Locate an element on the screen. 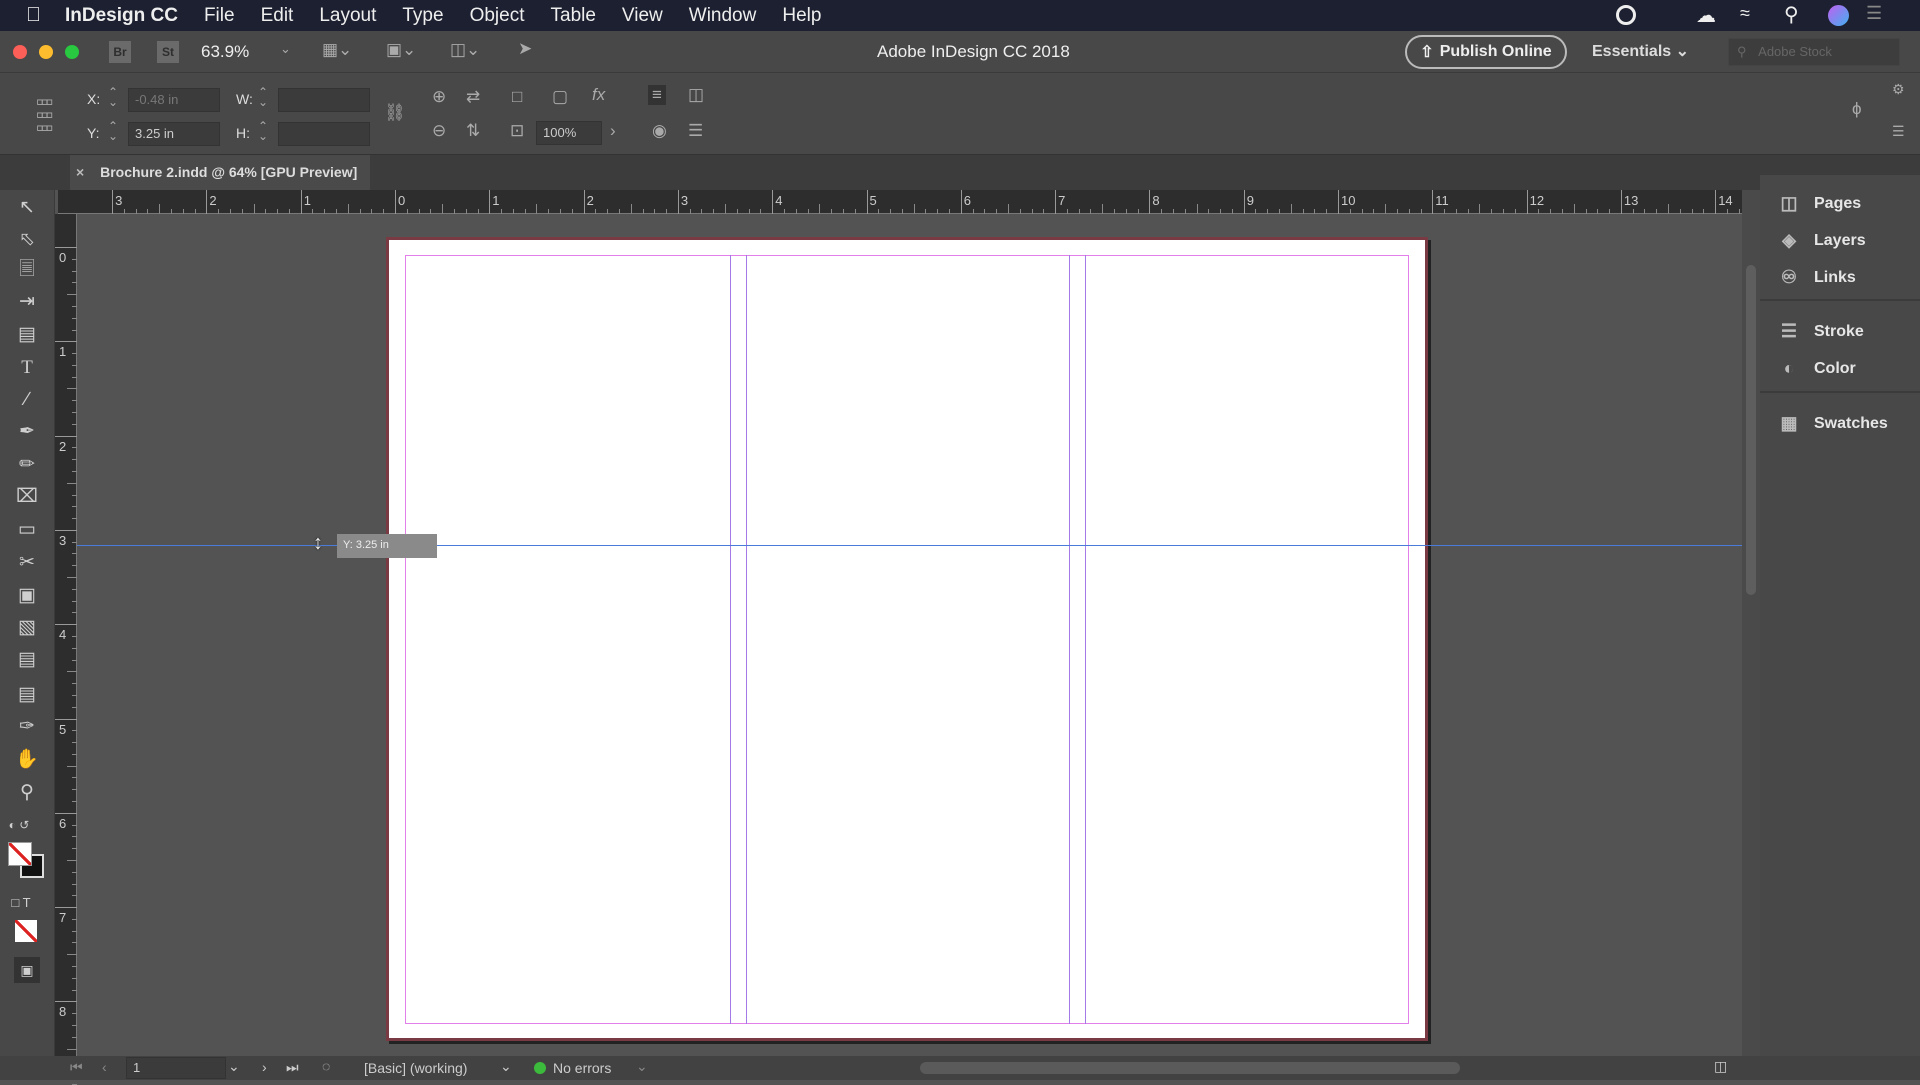 This screenshot has width=1920, height=1085. apply-none-button is located at coordinates (26, 931).